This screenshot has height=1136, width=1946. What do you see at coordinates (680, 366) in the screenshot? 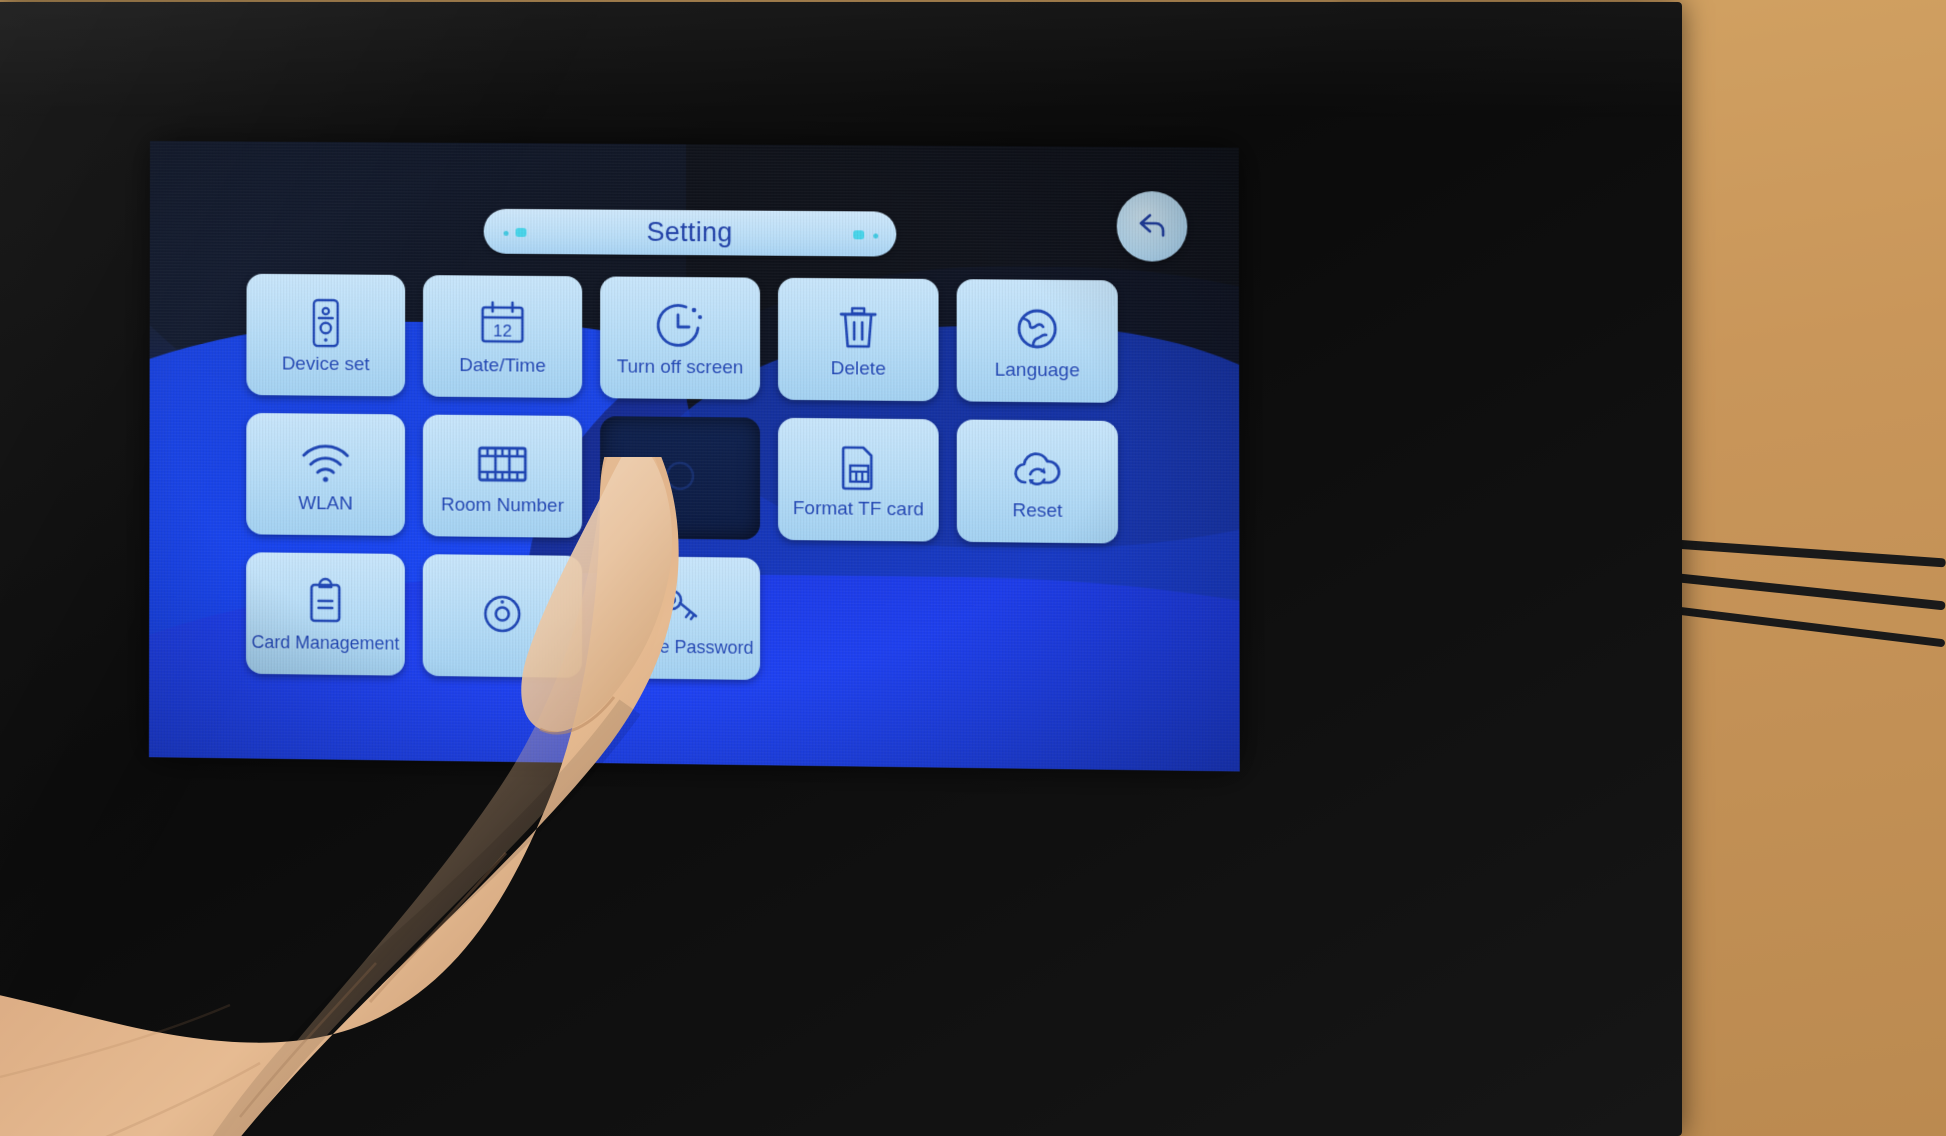
I see `tile-label: Turn off screen` at bounding box center [680, 366].